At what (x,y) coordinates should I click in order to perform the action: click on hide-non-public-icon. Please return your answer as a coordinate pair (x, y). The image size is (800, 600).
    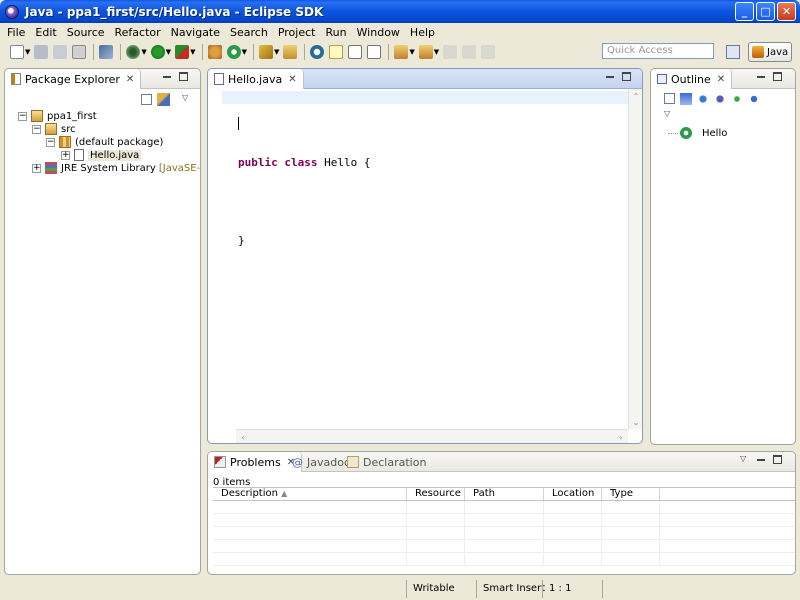
    Looking at the image, I should click on (737, 99).